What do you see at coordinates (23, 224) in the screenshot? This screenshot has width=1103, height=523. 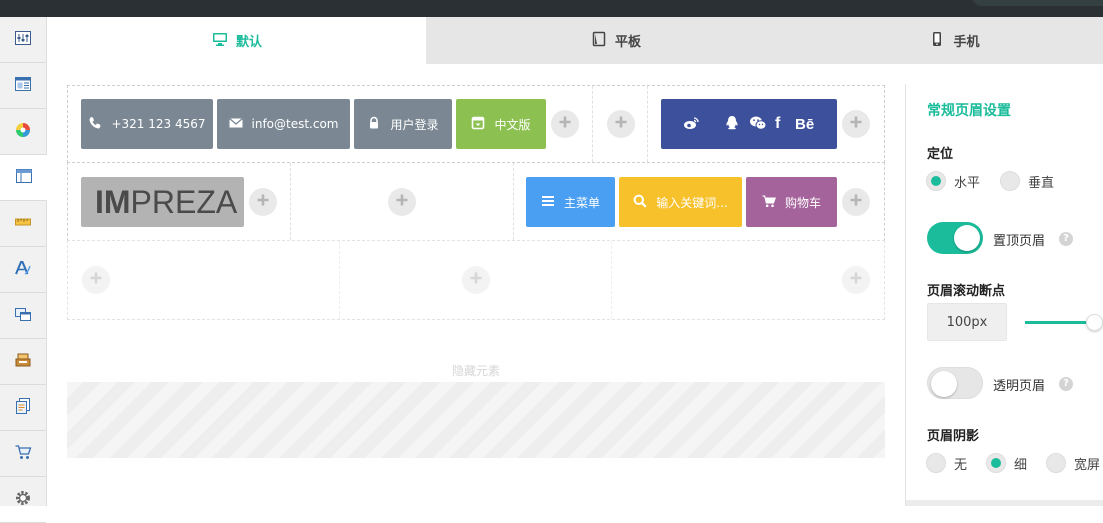 I see `sidebar-item-spacing` at bounding box center [23, 224].